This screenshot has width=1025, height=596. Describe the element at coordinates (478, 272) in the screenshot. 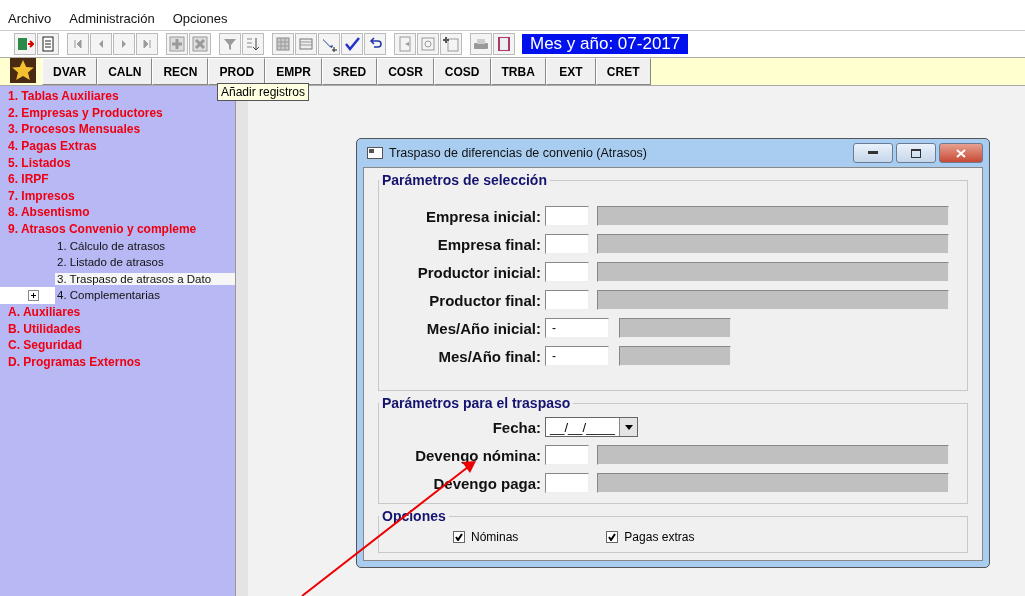

I see `field-label: Productor inicial:` at that location.